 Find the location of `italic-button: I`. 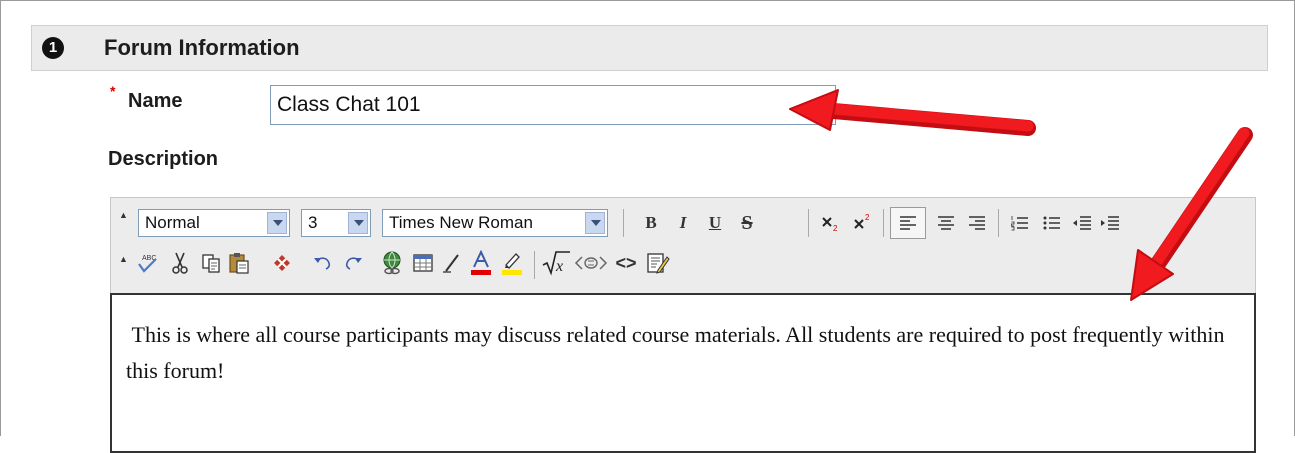

italic-button: I is located at coordinates (683, 223).